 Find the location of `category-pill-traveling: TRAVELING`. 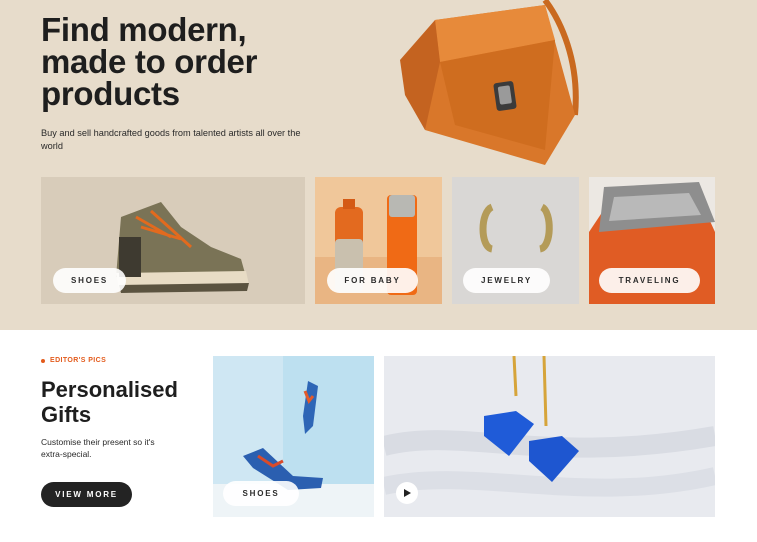

category-pill-traveling: TRAVELING is located at coordinates (649, 280).